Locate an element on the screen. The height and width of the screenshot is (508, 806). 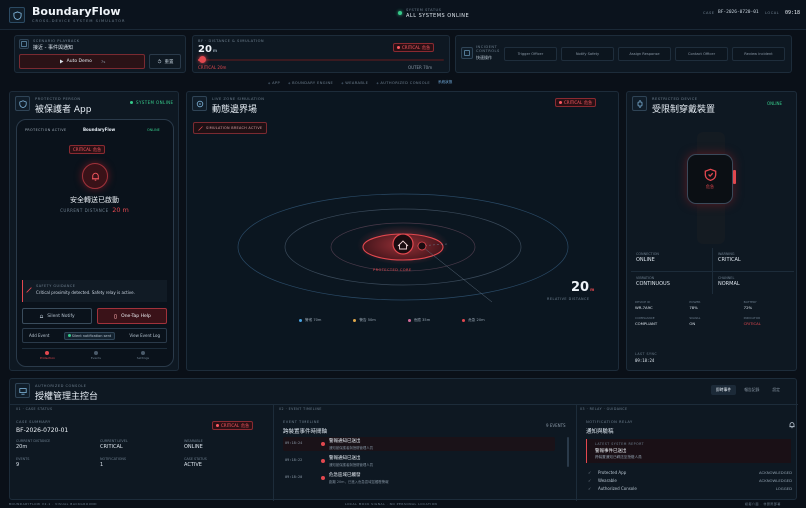
meta-key: COMPLIANCE is located at coordinates (645, 318).